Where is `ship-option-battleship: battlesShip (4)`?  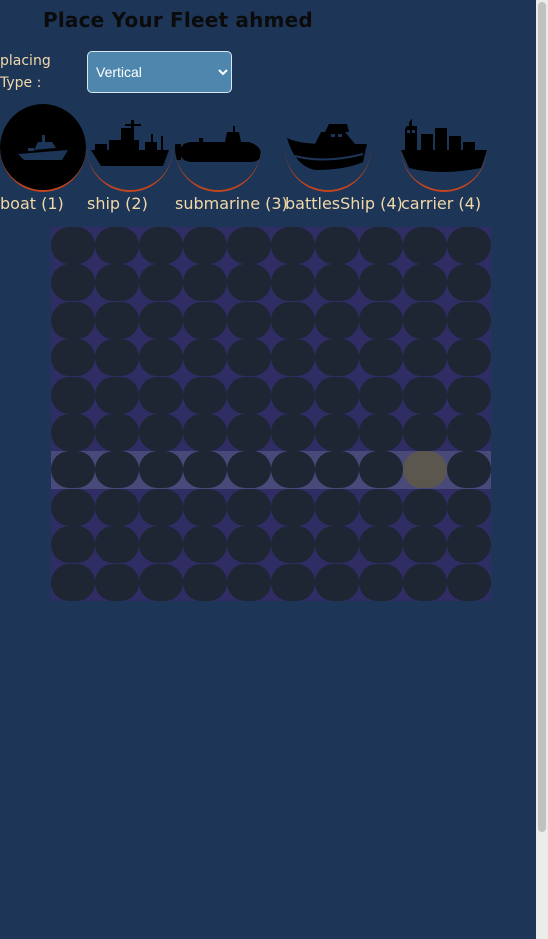
ship-option-battleship: battlesShip (4) is located at coordinates (344, 158).